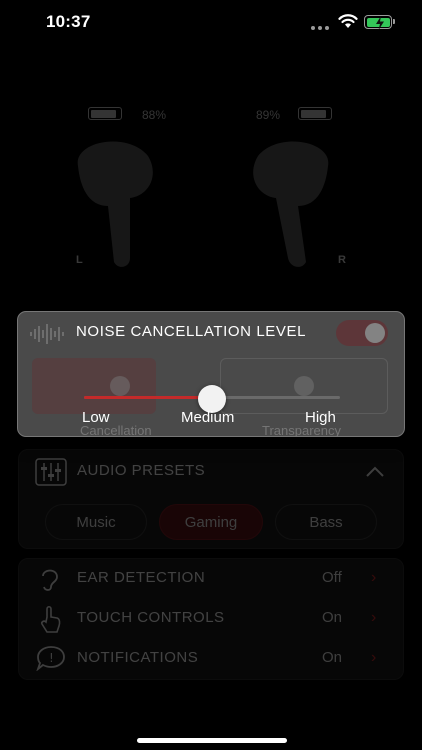 The width and height of the screenshot is (422, 750). What do you see at coordinates (68, 21) in the screenshot?
I see `status-time: 10:37` at bounding box center [68, 21].